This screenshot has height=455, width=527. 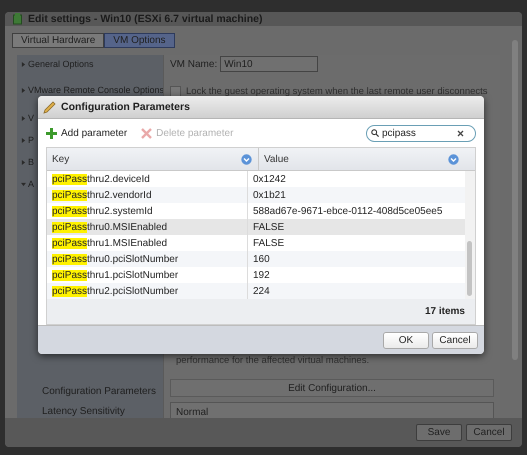 What do you see at coordinates (269, 195) in the screenshot?
I see `value-cell-text: 0x1b21` at bounding box center [269, 195].